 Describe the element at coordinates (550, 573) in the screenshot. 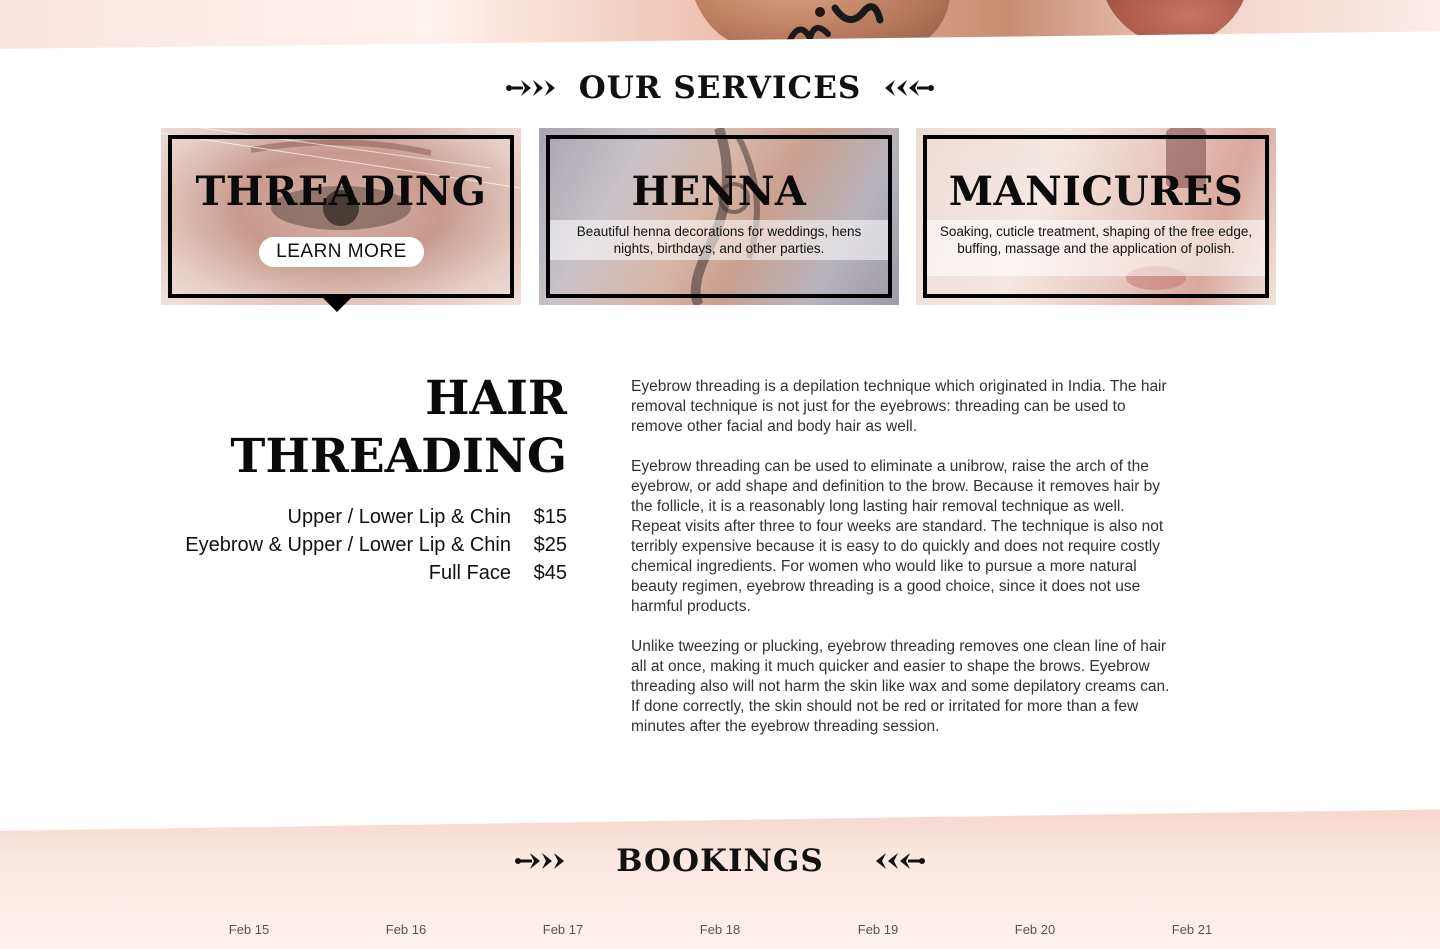

I see `price-amount: $45` at that location.